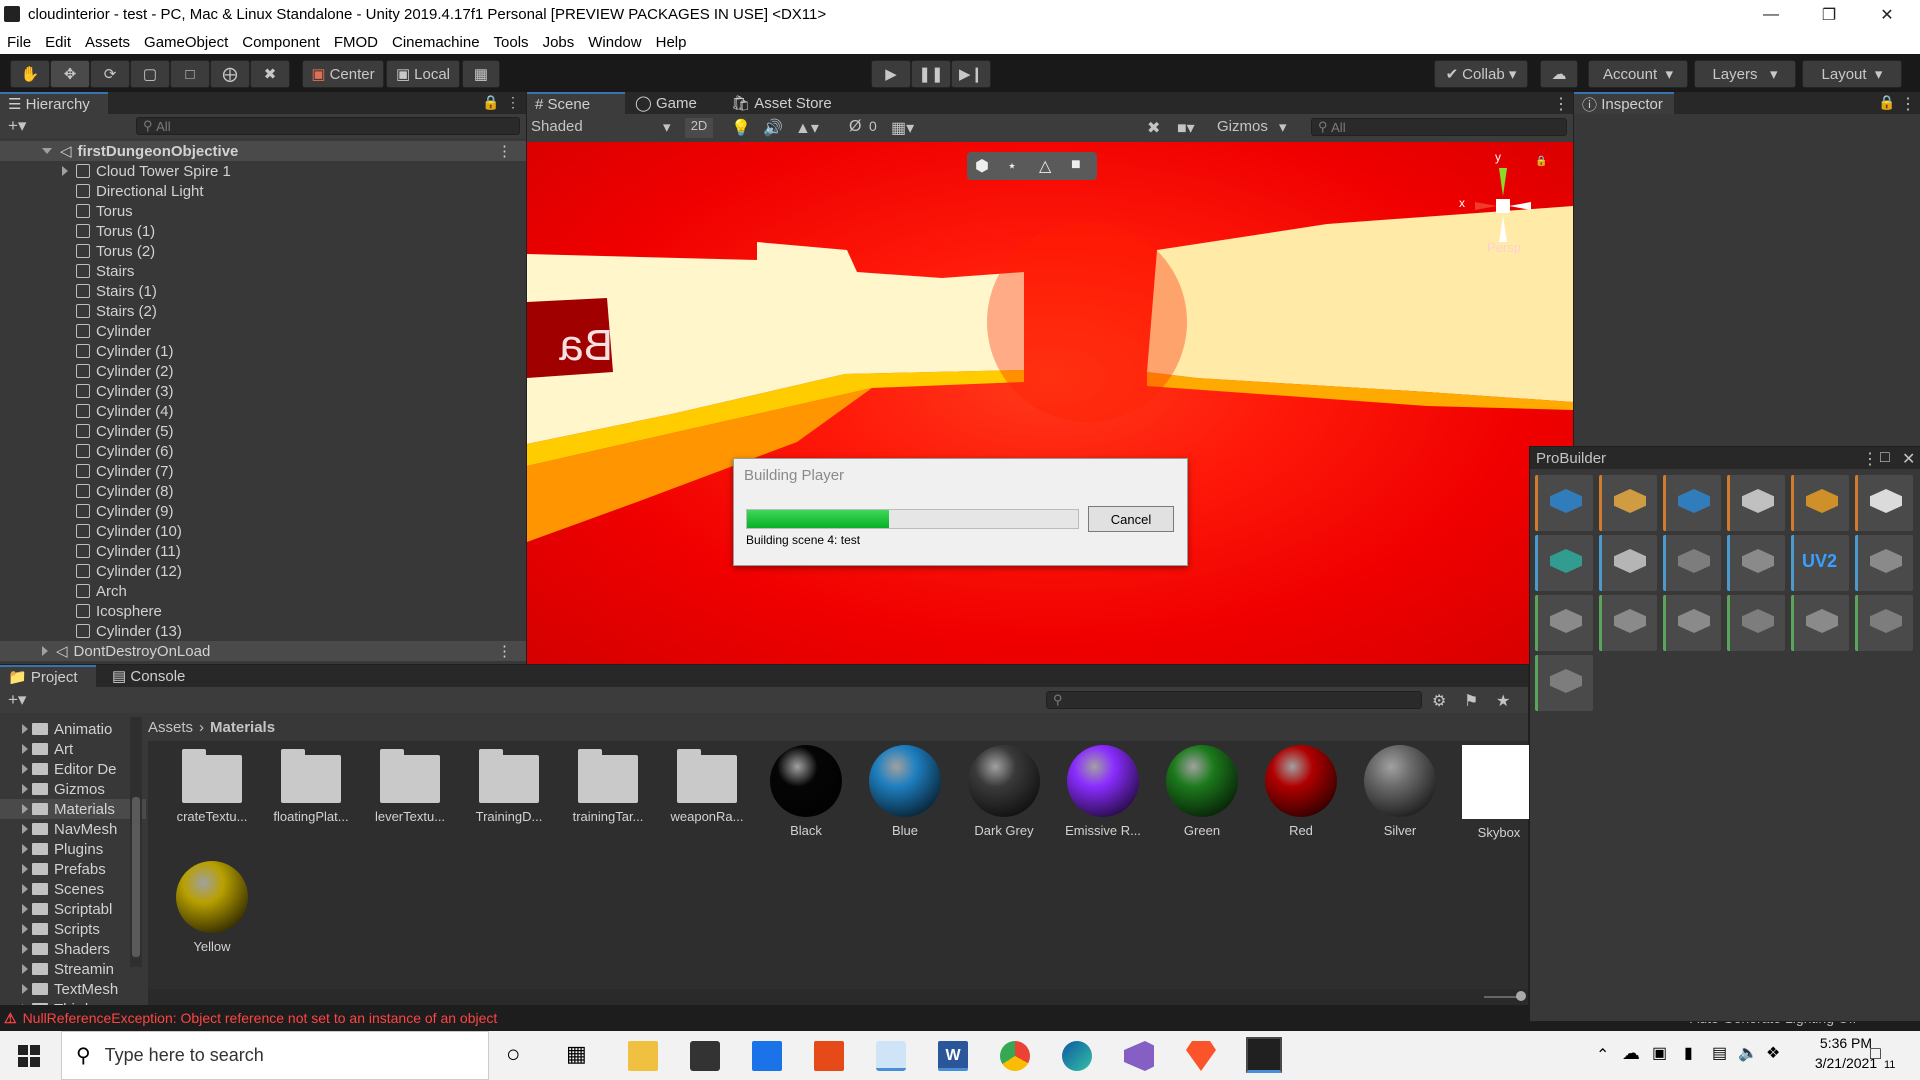 This screenshot has width=1920, height=1080. I want to click on office-icon, so click(829, 1056).